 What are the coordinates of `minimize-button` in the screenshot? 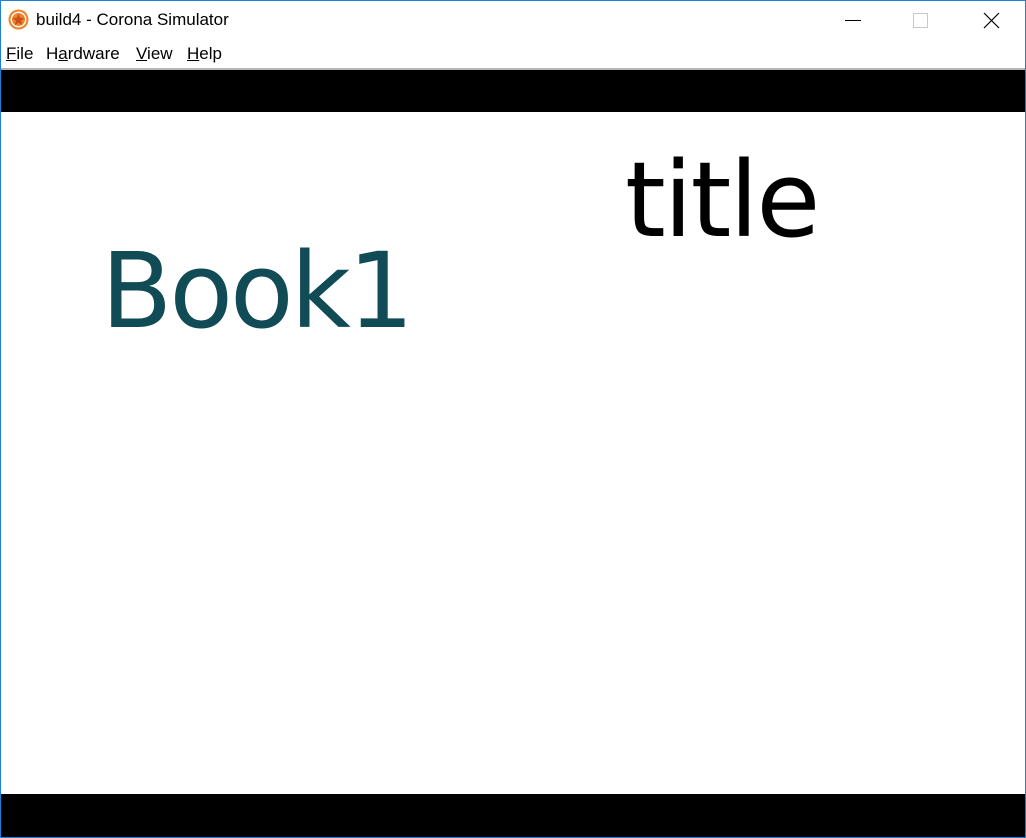 It's located at (851, 20).